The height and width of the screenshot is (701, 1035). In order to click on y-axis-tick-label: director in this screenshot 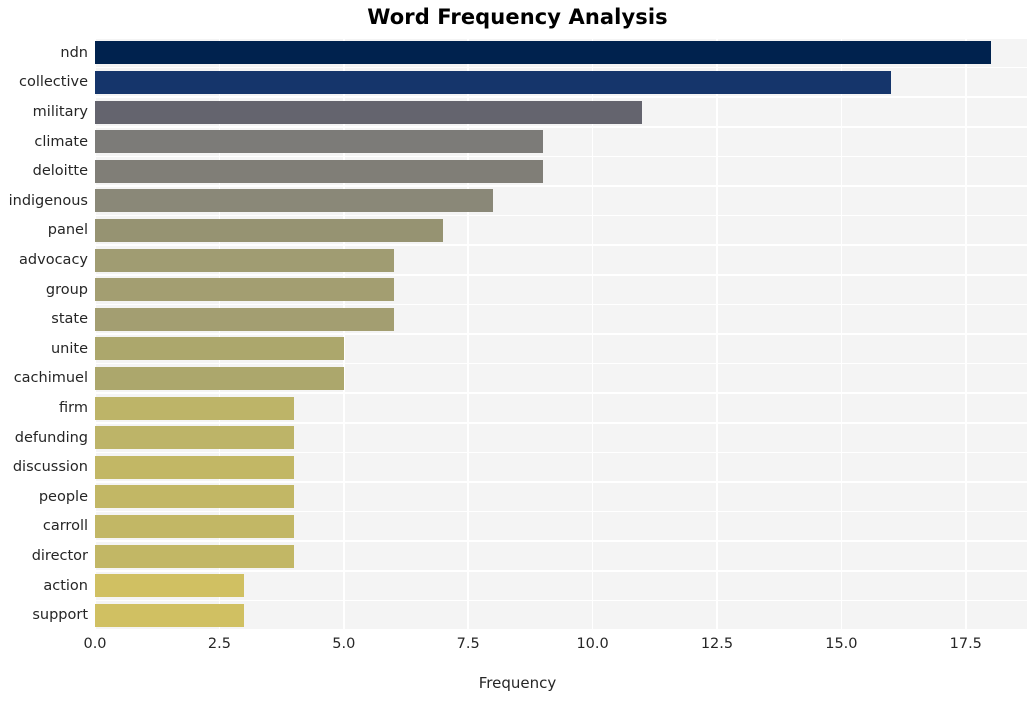, I will do `click(59, 556)`.